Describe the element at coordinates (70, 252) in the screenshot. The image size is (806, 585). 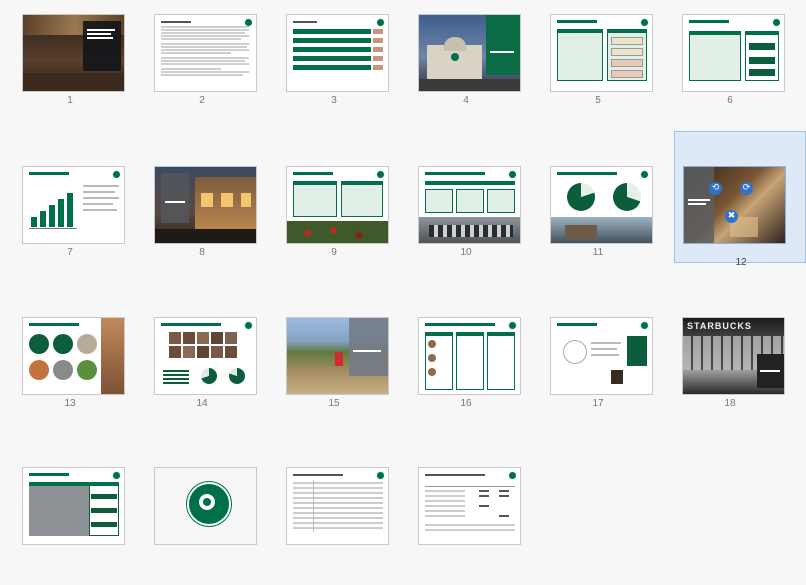
I see `slide-number: 7` at that location.